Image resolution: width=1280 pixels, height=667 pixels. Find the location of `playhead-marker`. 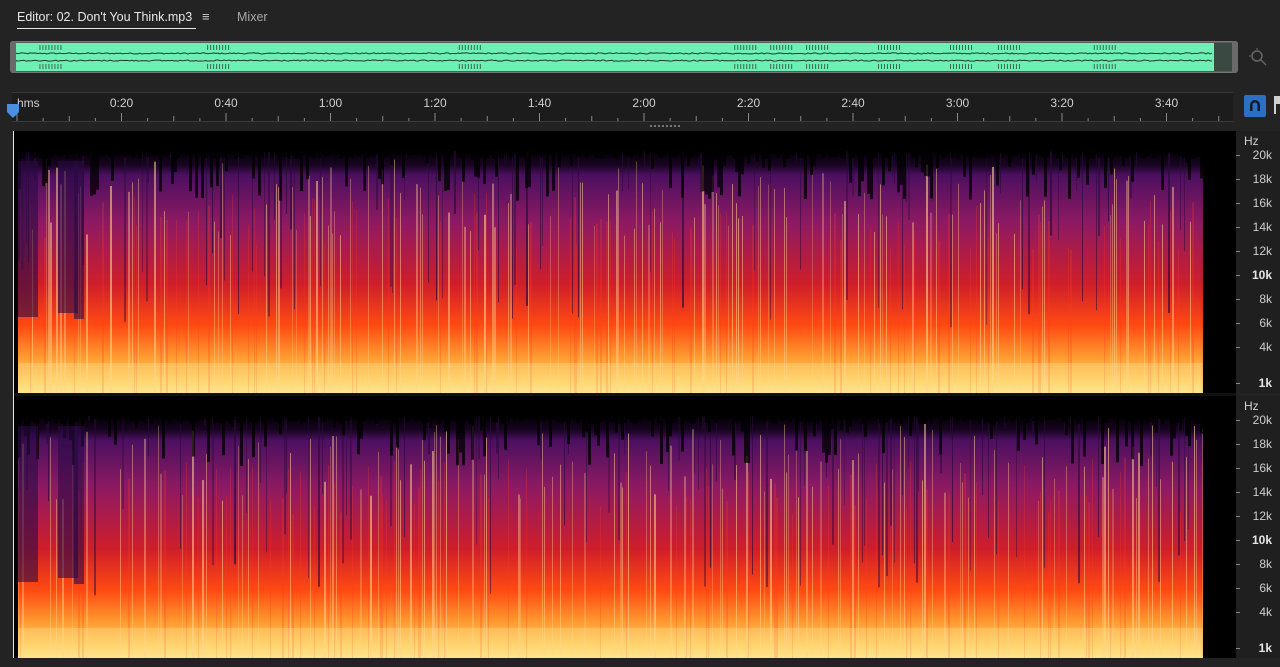

playhead-marker is located at coordinates (13, 112).